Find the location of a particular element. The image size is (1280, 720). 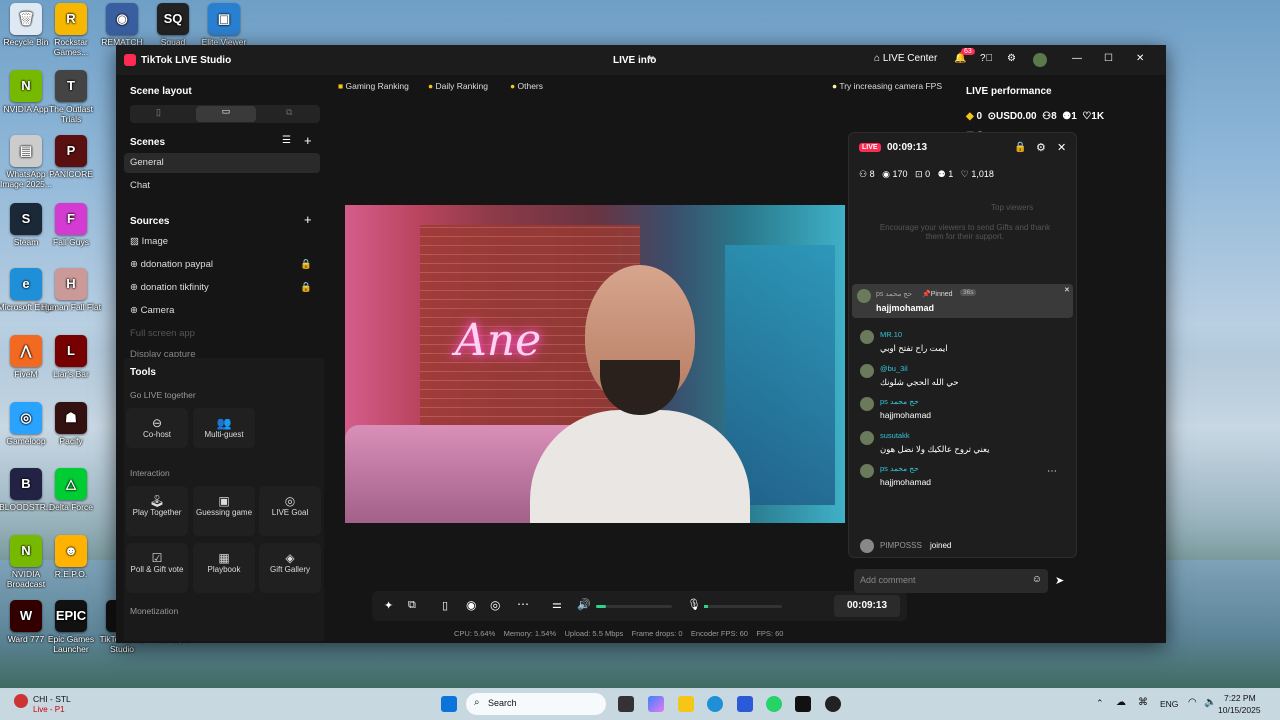

desktop-icon: L Liar's Bar is located at coordinates (71, 357).